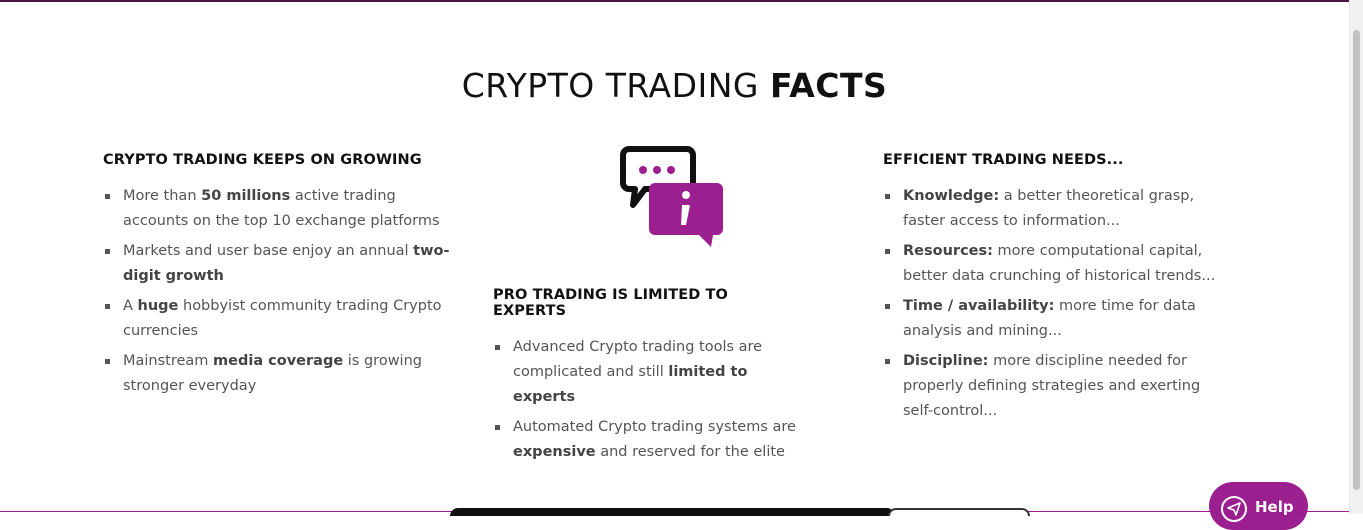  I want to click on section-title: CRYPTO TRADING FACTS, so click(674, 85).